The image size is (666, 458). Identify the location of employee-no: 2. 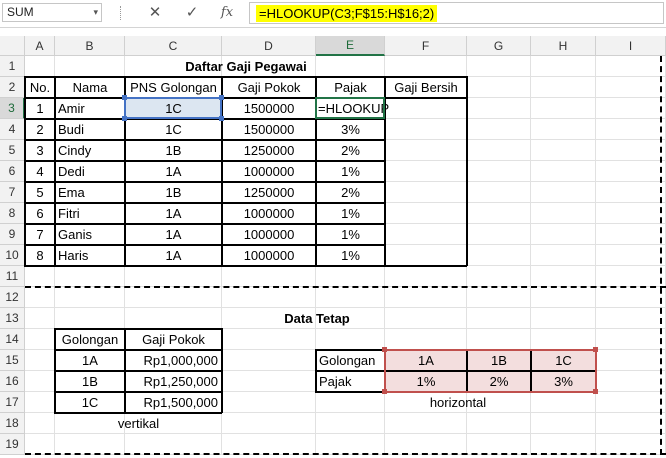
(40, 129).